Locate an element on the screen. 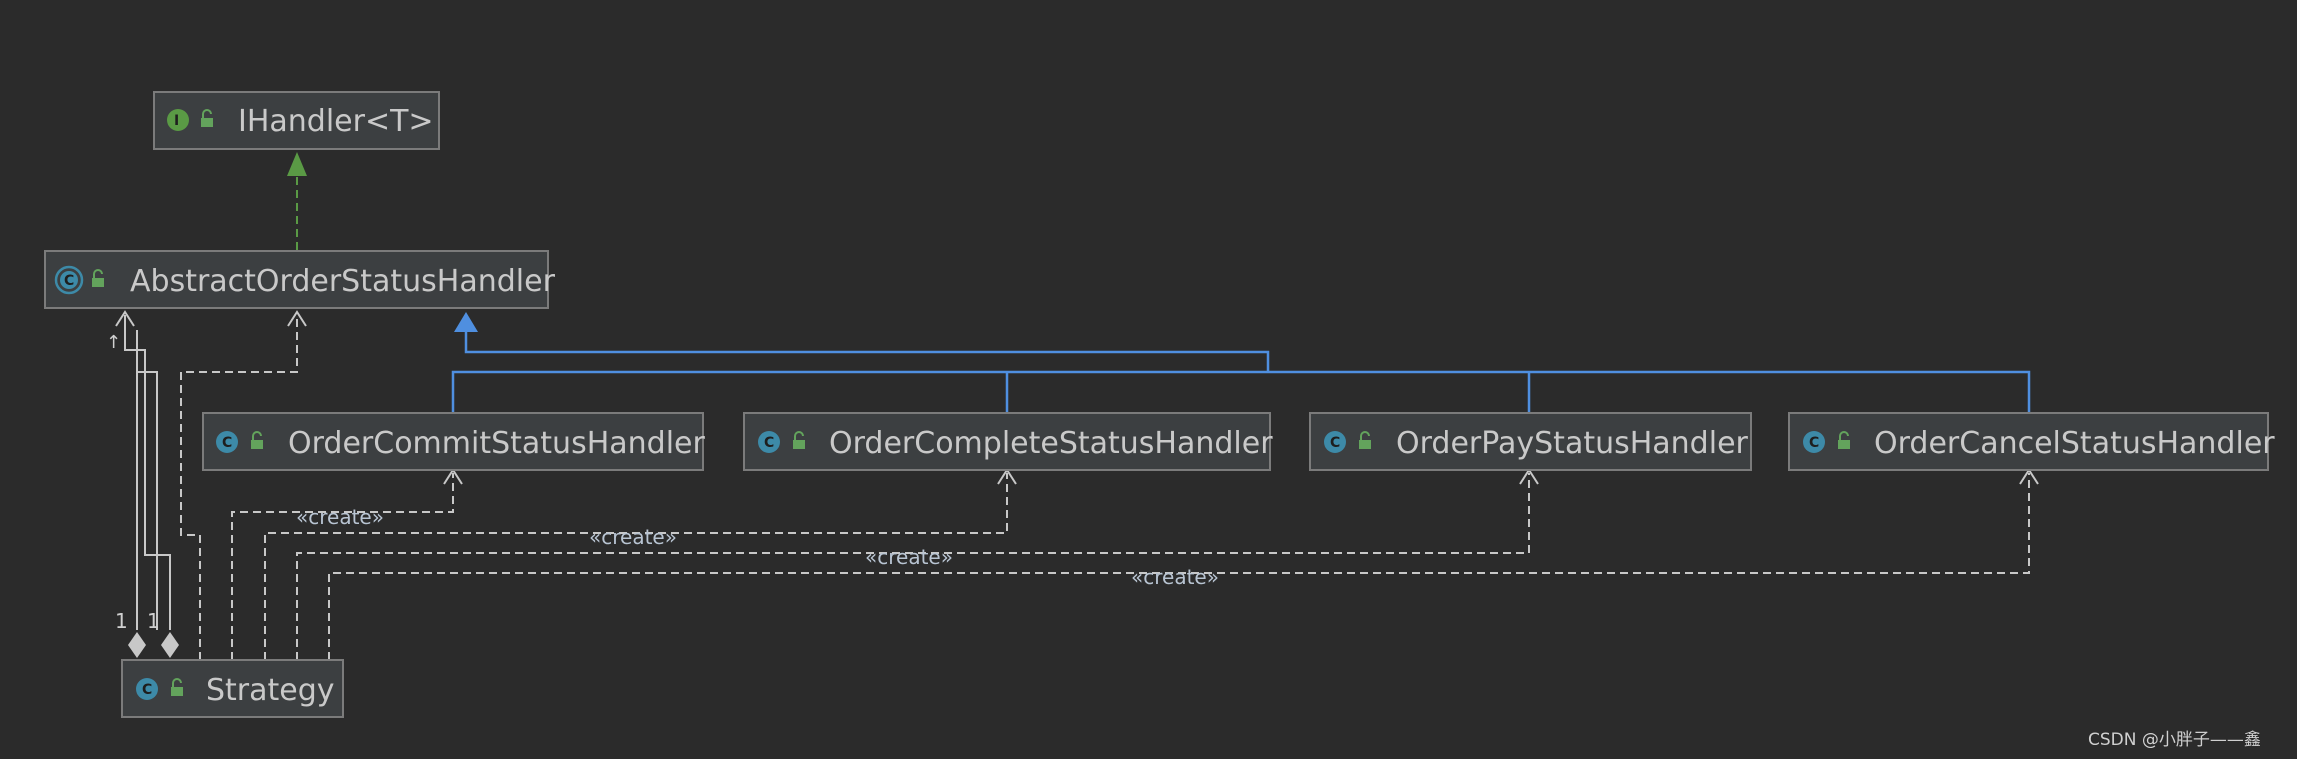 Image resolution: width=2297 pixels, height=759 pixels. create-label-commit: «create» is located at coordinates (340, 517).